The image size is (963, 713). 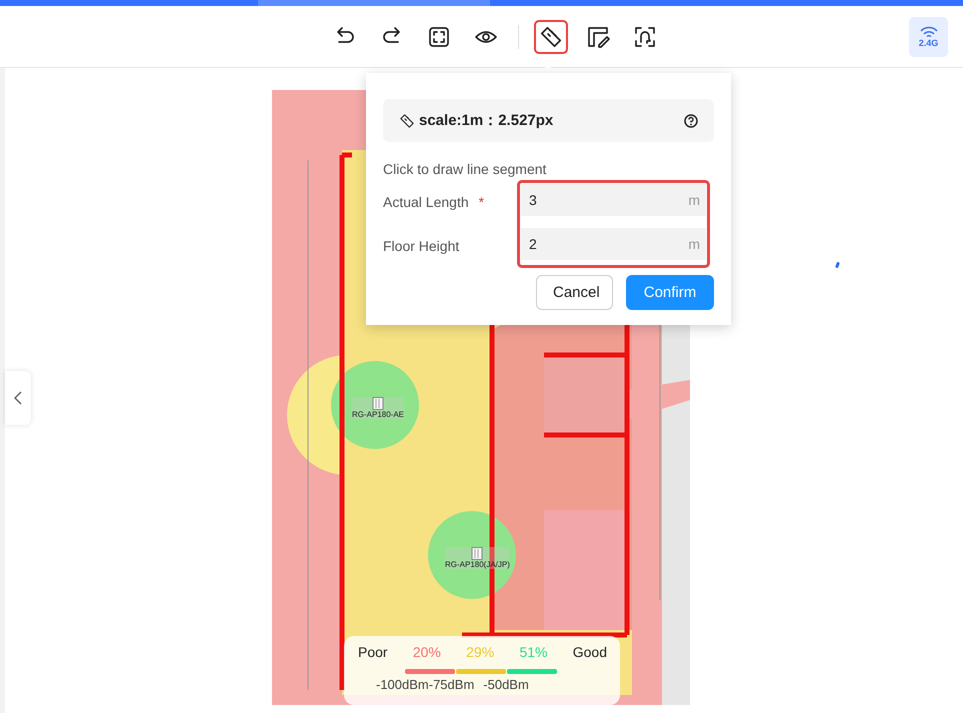 What do you see at coordinates (480, 652) in the screenshot?
I see `coverage-percentage: 29%` at bounding box center [480, 652].